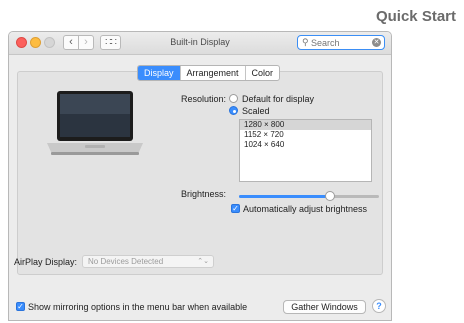 The image size is (464, 323). Describe the element at coordinates (305, 42) in the screenshot. I see `search-icon: ⚲` at that location.